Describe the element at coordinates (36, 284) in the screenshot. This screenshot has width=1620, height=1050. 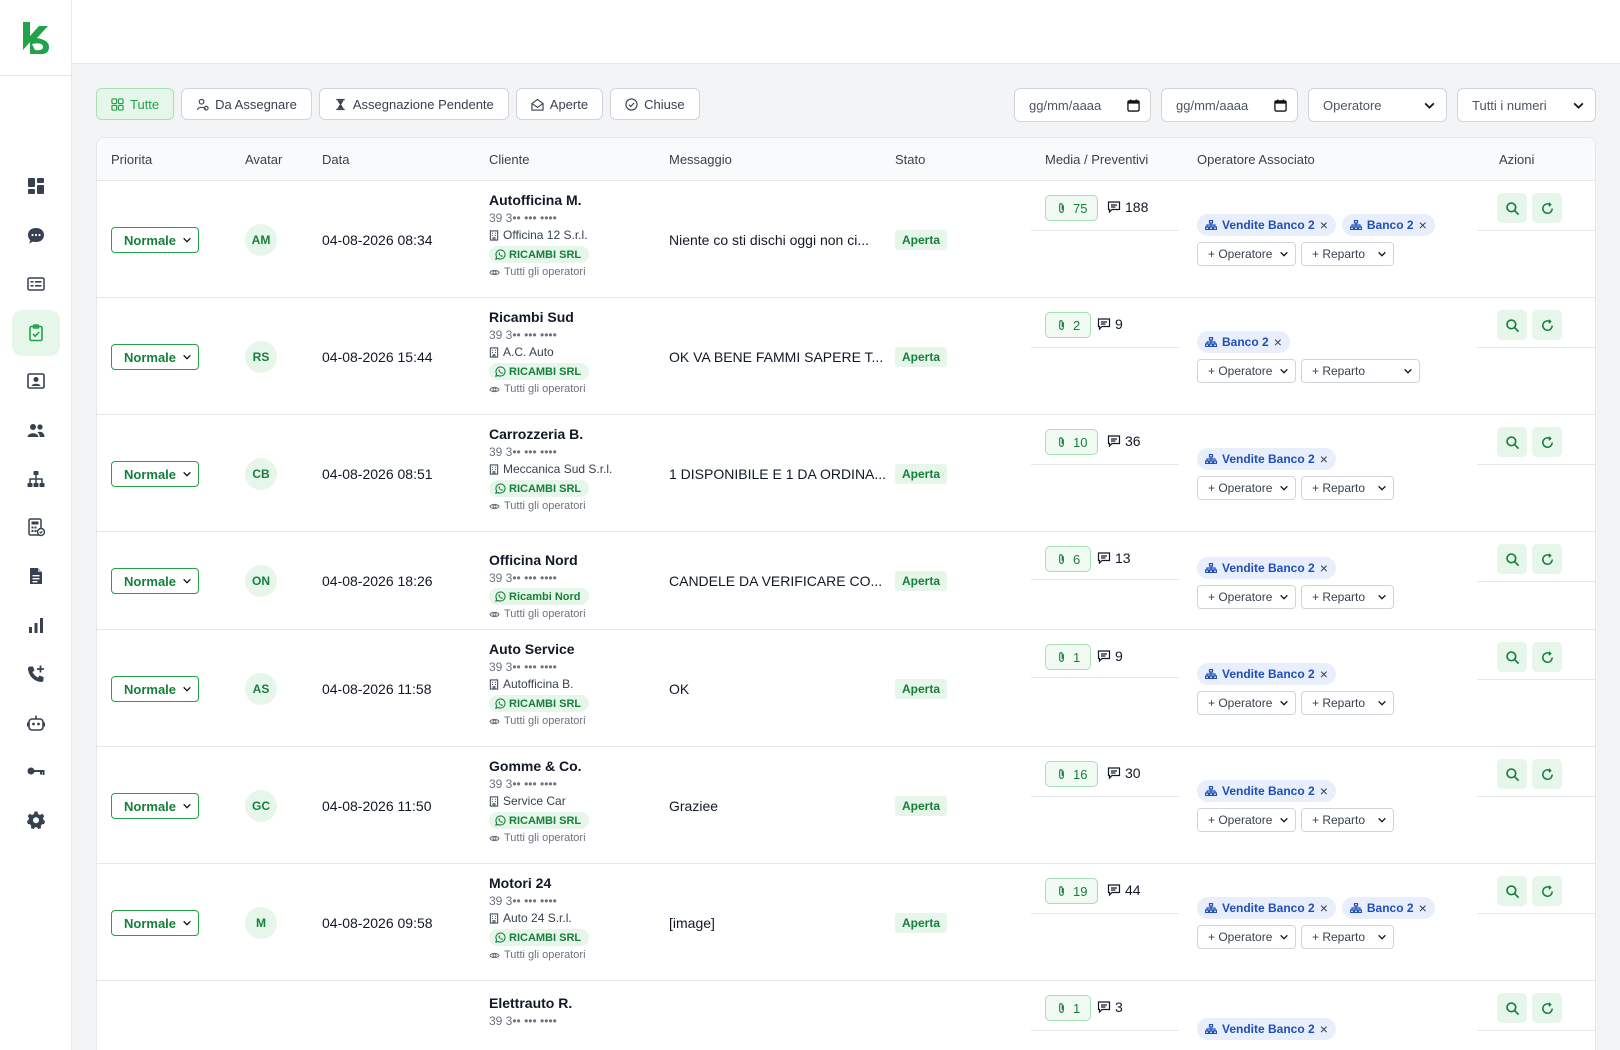
I see `sidebar-item-tickets` at that location.